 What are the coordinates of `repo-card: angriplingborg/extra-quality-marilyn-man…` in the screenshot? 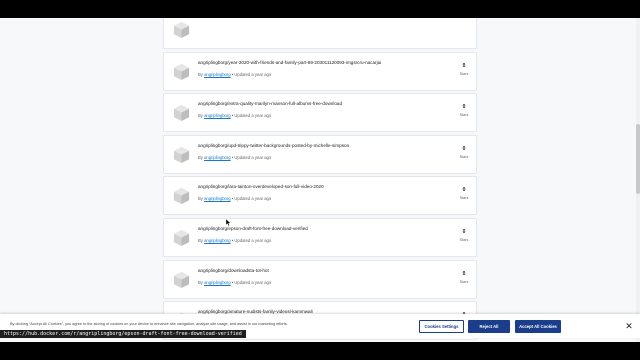 It's located at (320, 113).